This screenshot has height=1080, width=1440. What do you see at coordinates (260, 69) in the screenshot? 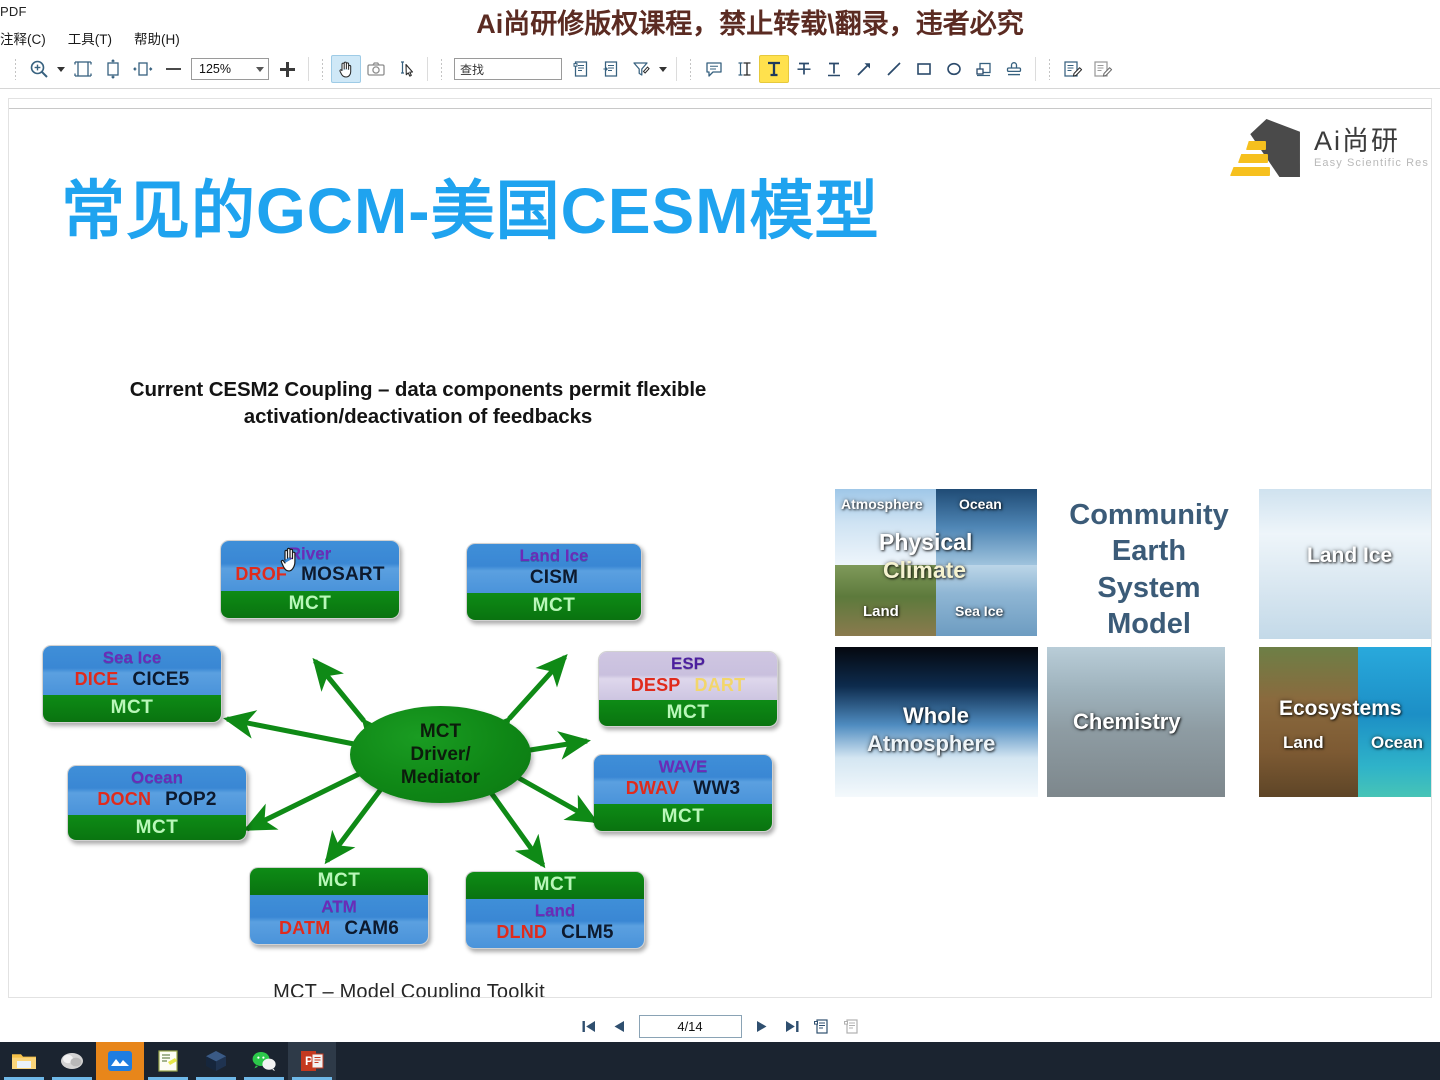
I see `chevron-down-icon` at bounding box center [260, 69].